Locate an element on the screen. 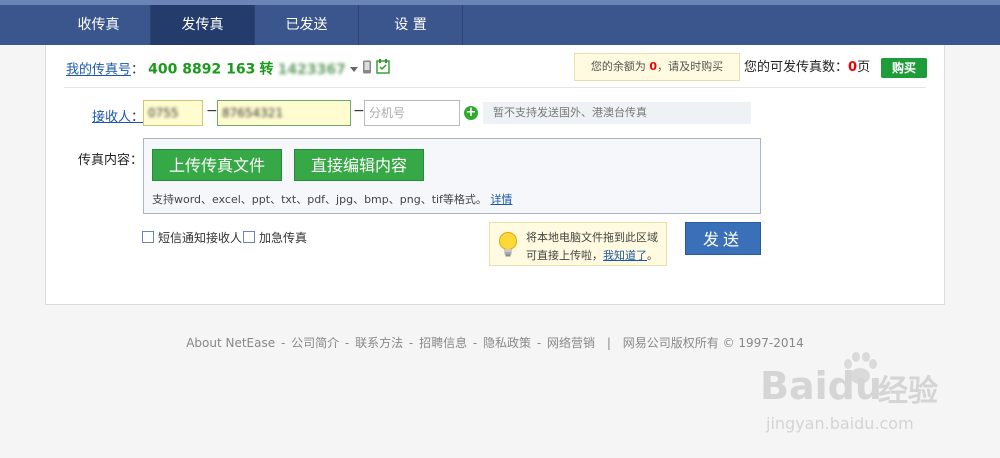 This screenshot has height=458, width=1000. balance-tip: 您的余额为 0，请及时购买 is located at coordinates (657, 67).